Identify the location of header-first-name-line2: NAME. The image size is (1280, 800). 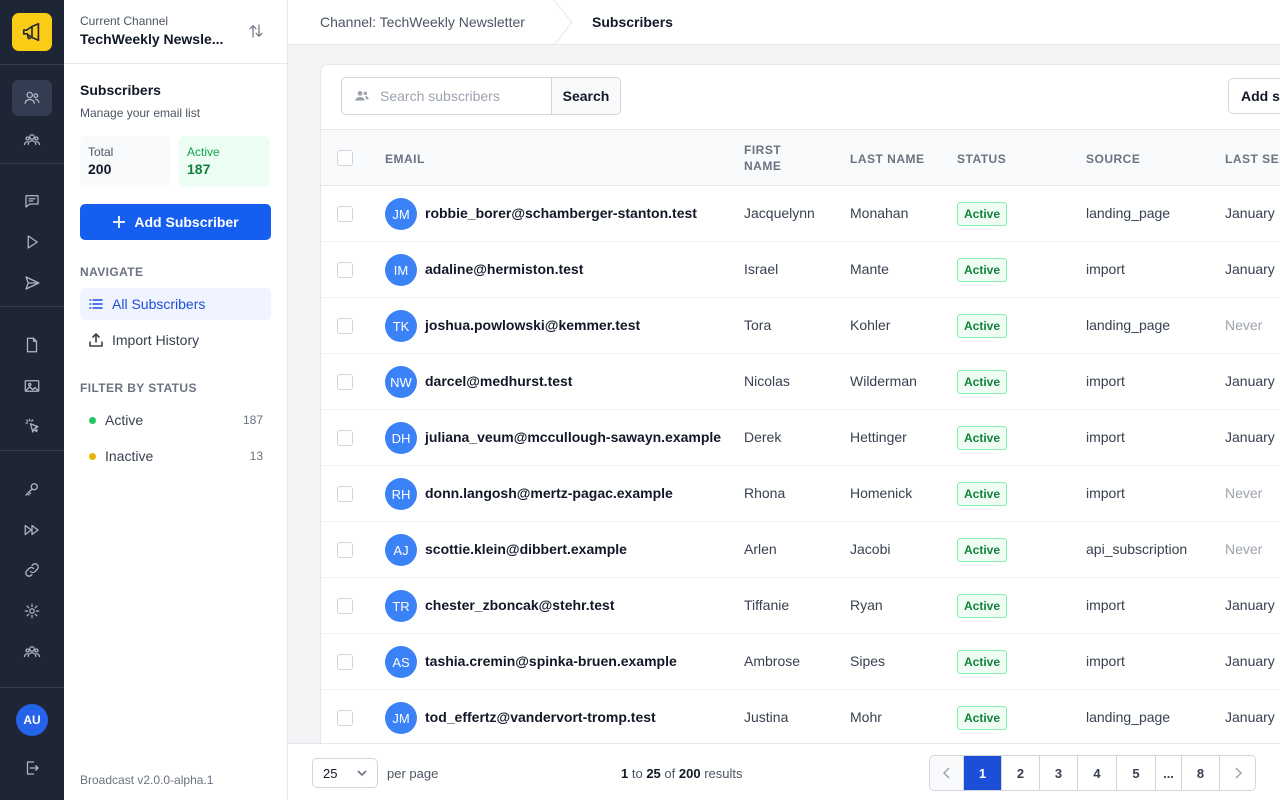
(762, 166).